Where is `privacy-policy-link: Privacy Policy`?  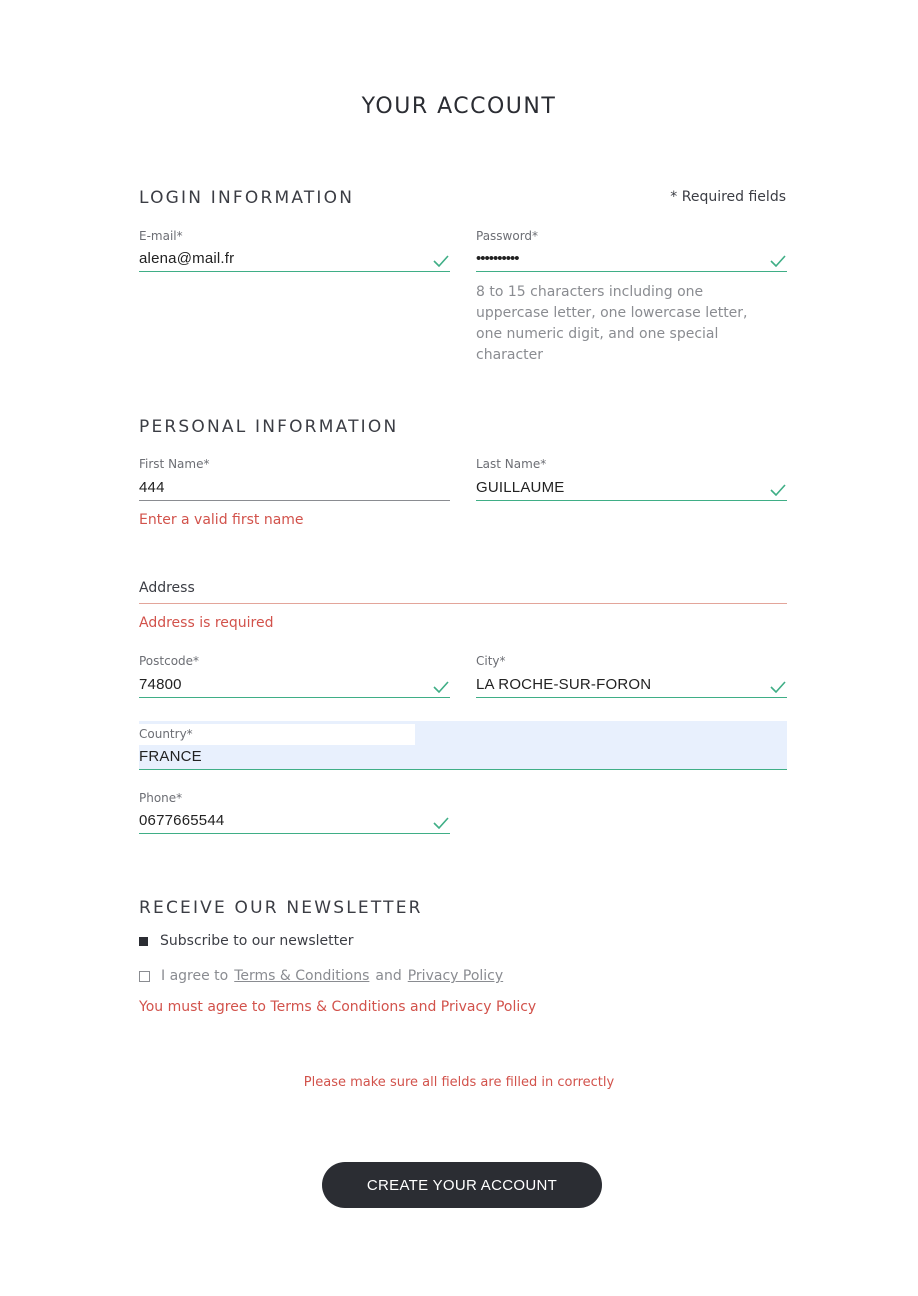 privacy-policy-link: Privacy Policy is located at coordinates (455, 976).